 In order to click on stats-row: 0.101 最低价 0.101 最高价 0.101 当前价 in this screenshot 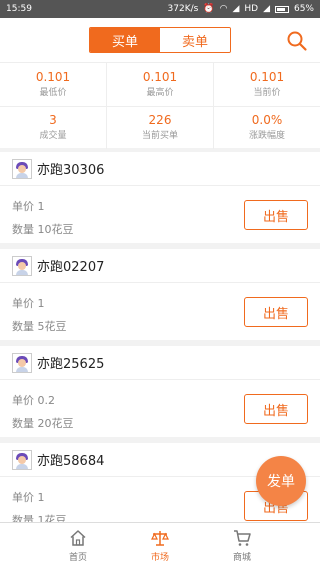, I will do `click(160, 84)`.